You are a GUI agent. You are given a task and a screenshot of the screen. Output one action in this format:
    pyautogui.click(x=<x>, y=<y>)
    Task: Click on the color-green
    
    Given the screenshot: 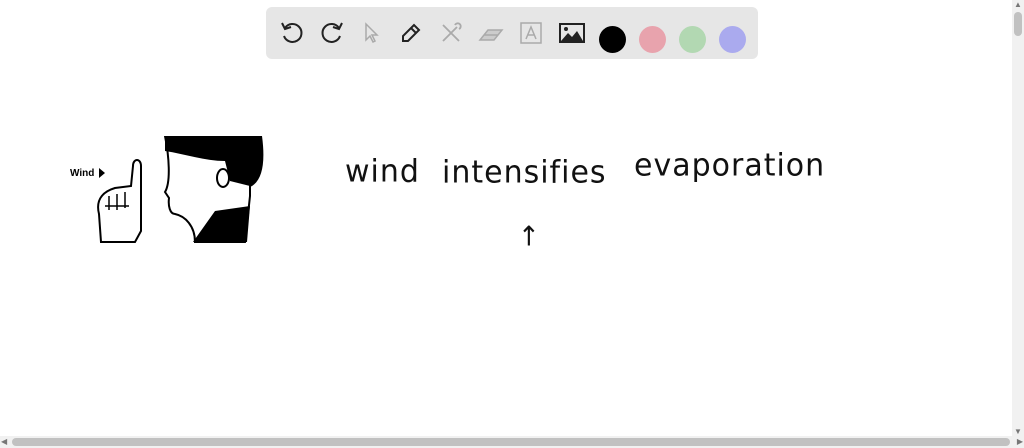 What is the action you would take?
    pyautogui.click(x=692, y=39)
    